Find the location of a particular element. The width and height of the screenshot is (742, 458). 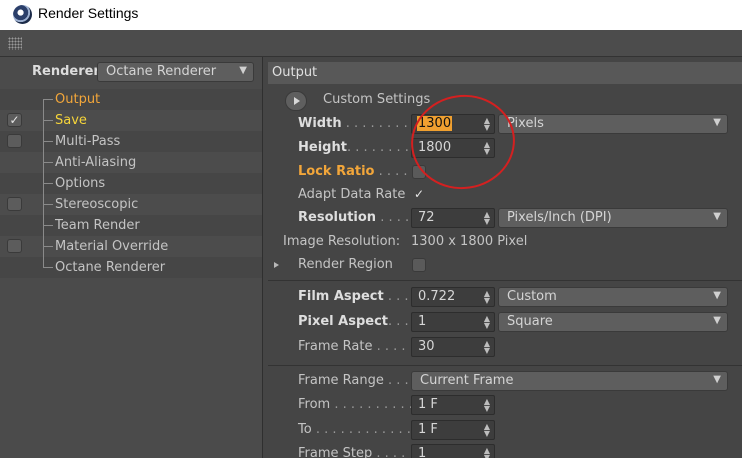

width-input: 1300 ▲ ▼ is located at coordinates (453, 124).